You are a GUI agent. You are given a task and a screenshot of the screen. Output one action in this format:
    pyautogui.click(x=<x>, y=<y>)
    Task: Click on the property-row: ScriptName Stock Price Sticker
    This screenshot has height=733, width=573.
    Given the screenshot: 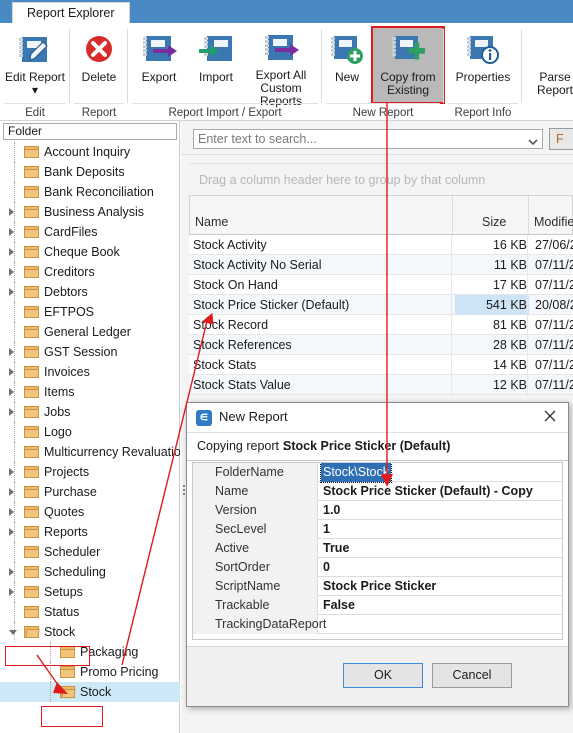 What is the action you would take?
    pyautogui.click(x=377, y=586)
    